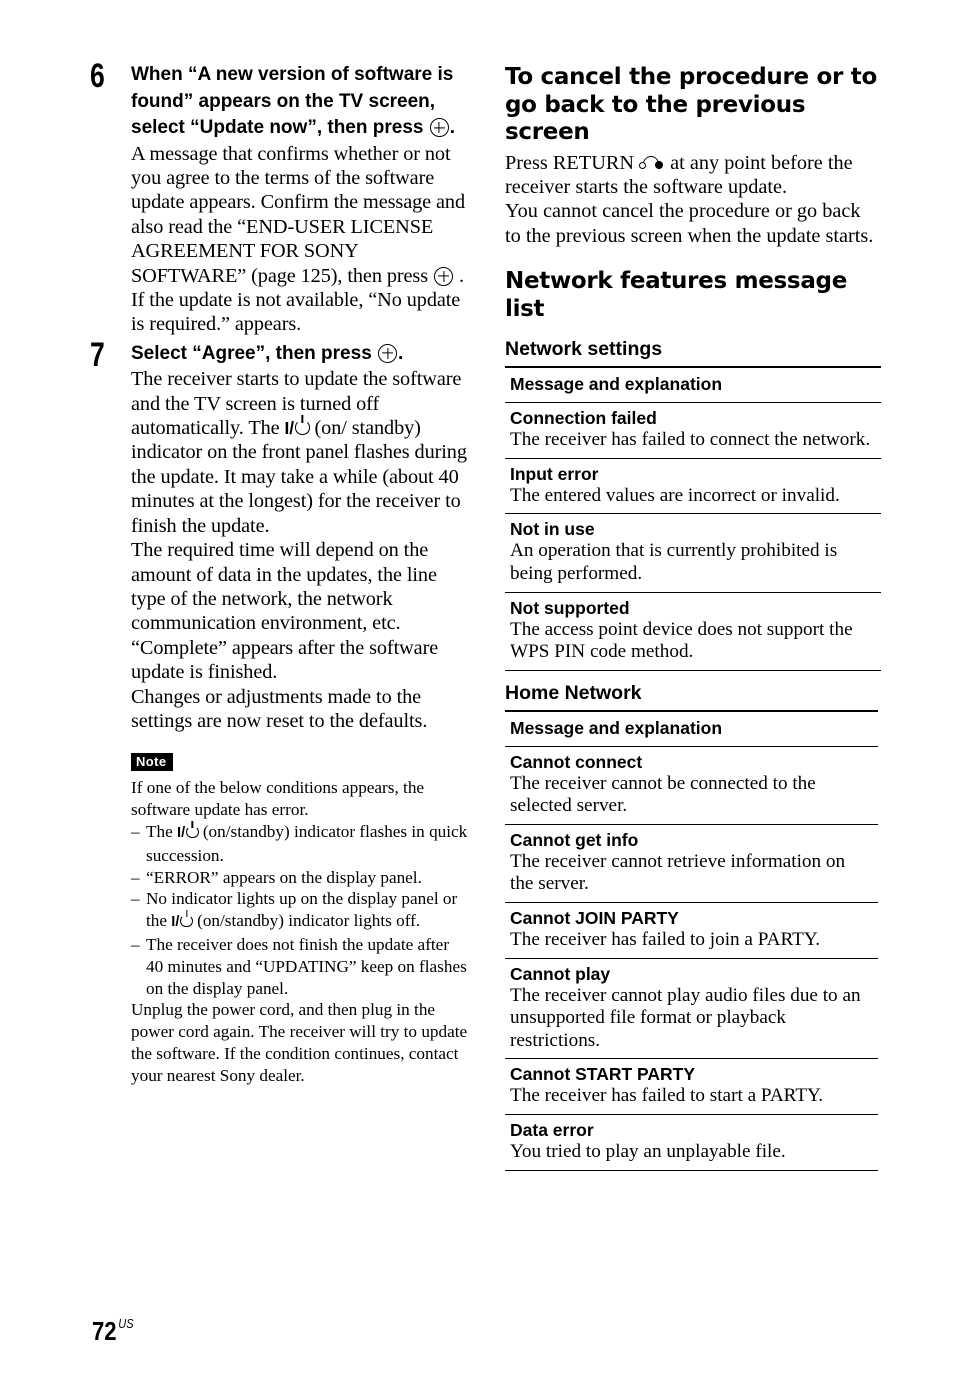 The height and width of the screenshot is (1373, 954). I want to click on message-name: Cannot JOIN PARTY, so click(594, 918).